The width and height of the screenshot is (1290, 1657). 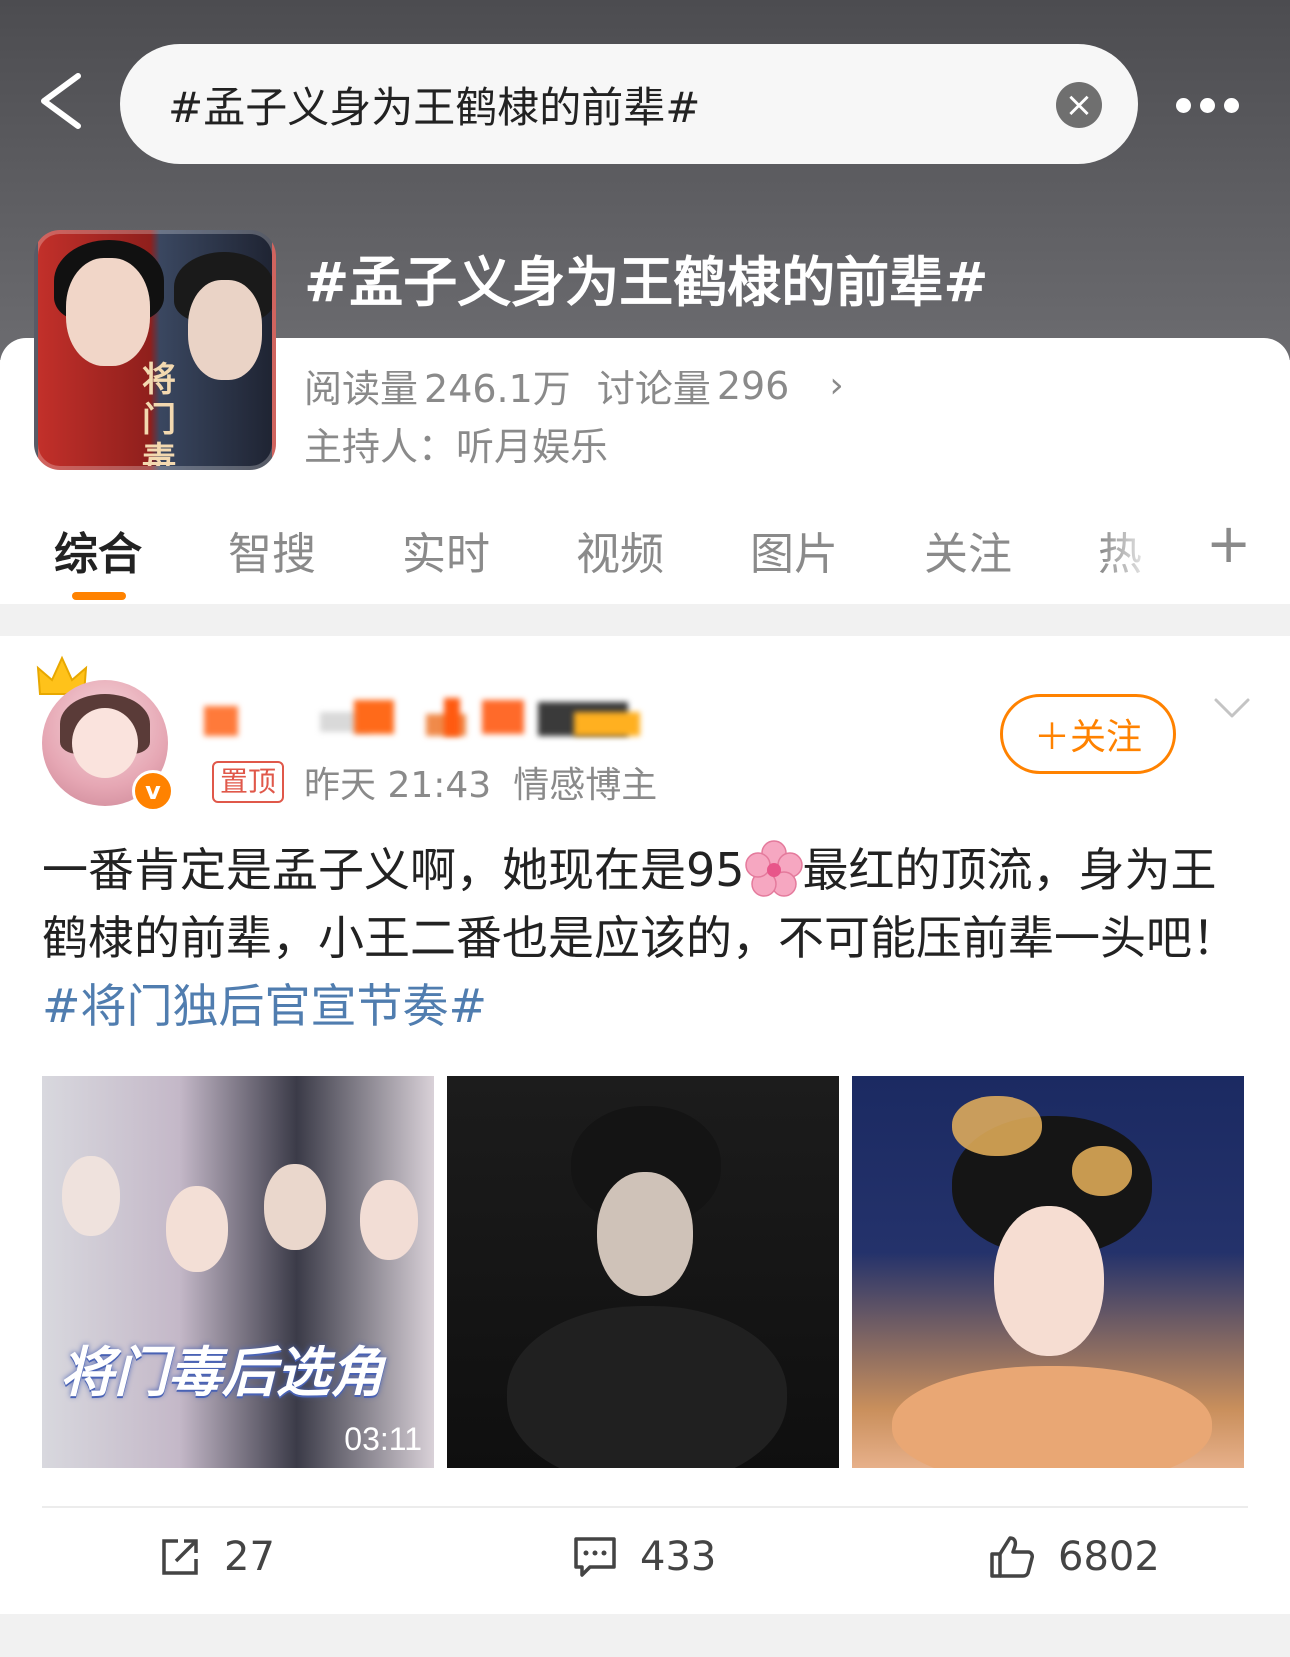 I want to click on cherry-blossom-icon, so click(x=773, y=868).